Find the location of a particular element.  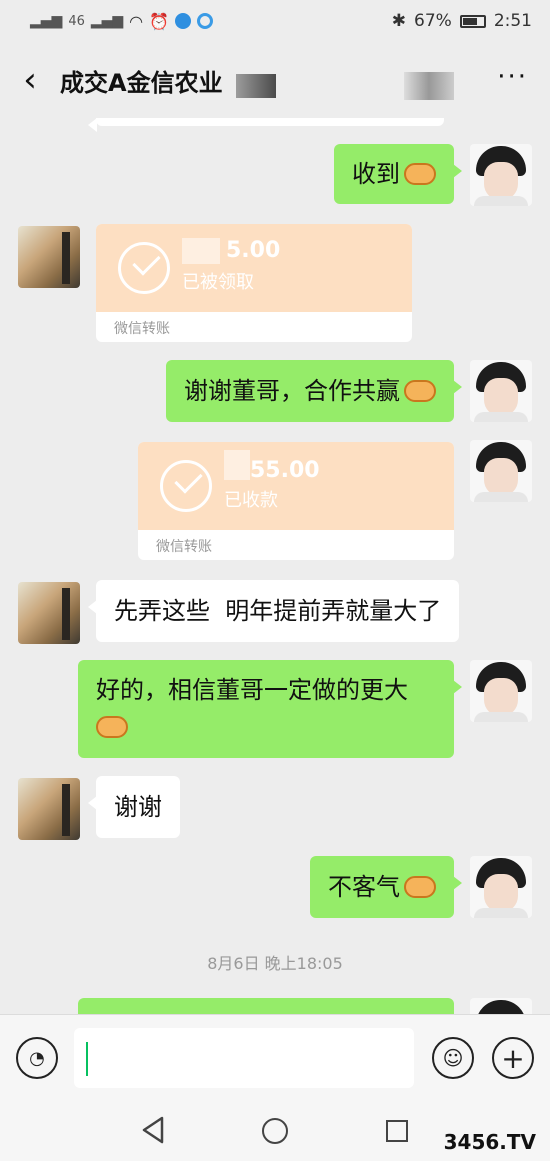

voice-icon: ◔ is located at coordinates (37, 1058).